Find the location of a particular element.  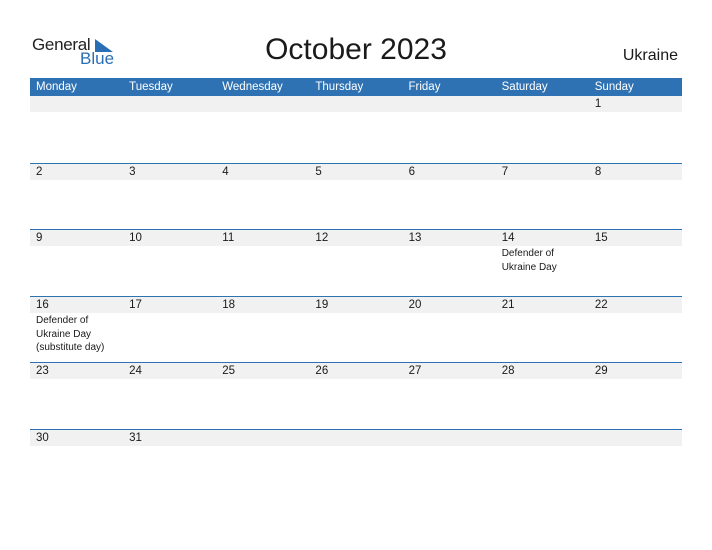

day-number: 27 is located at coordinates (415, 371).